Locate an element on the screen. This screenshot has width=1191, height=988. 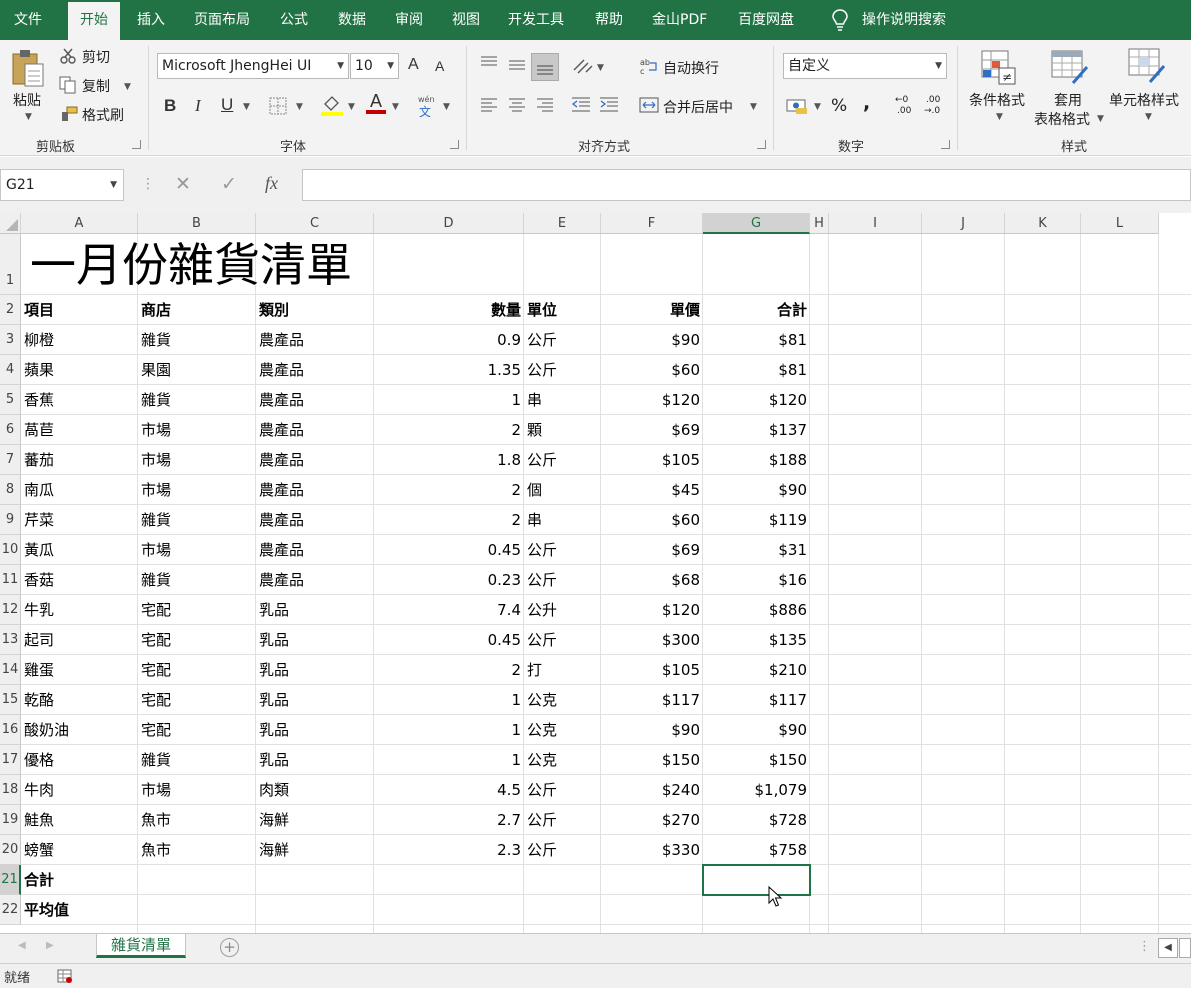
add-sheet-button: + is located at coordinates (229, 947).